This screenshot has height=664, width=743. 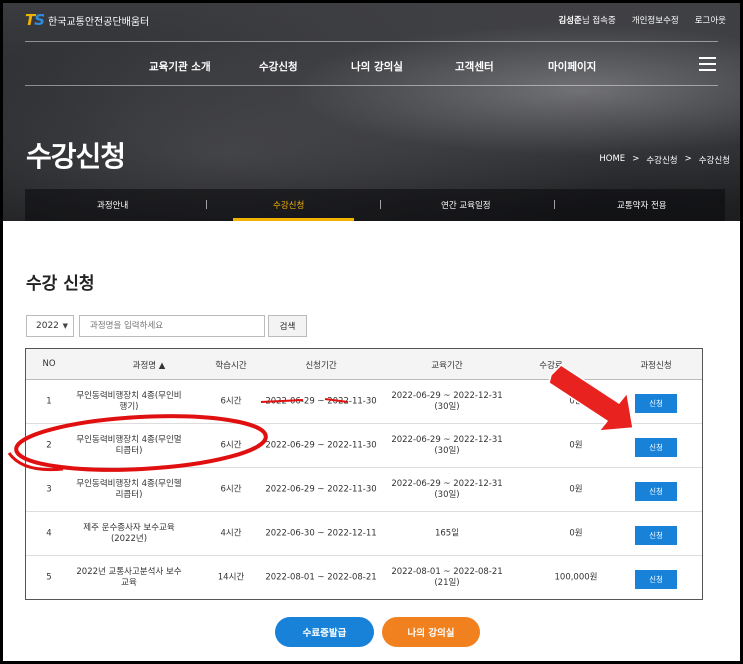 I want to click on menu-icon, so click(x=707, y=64).